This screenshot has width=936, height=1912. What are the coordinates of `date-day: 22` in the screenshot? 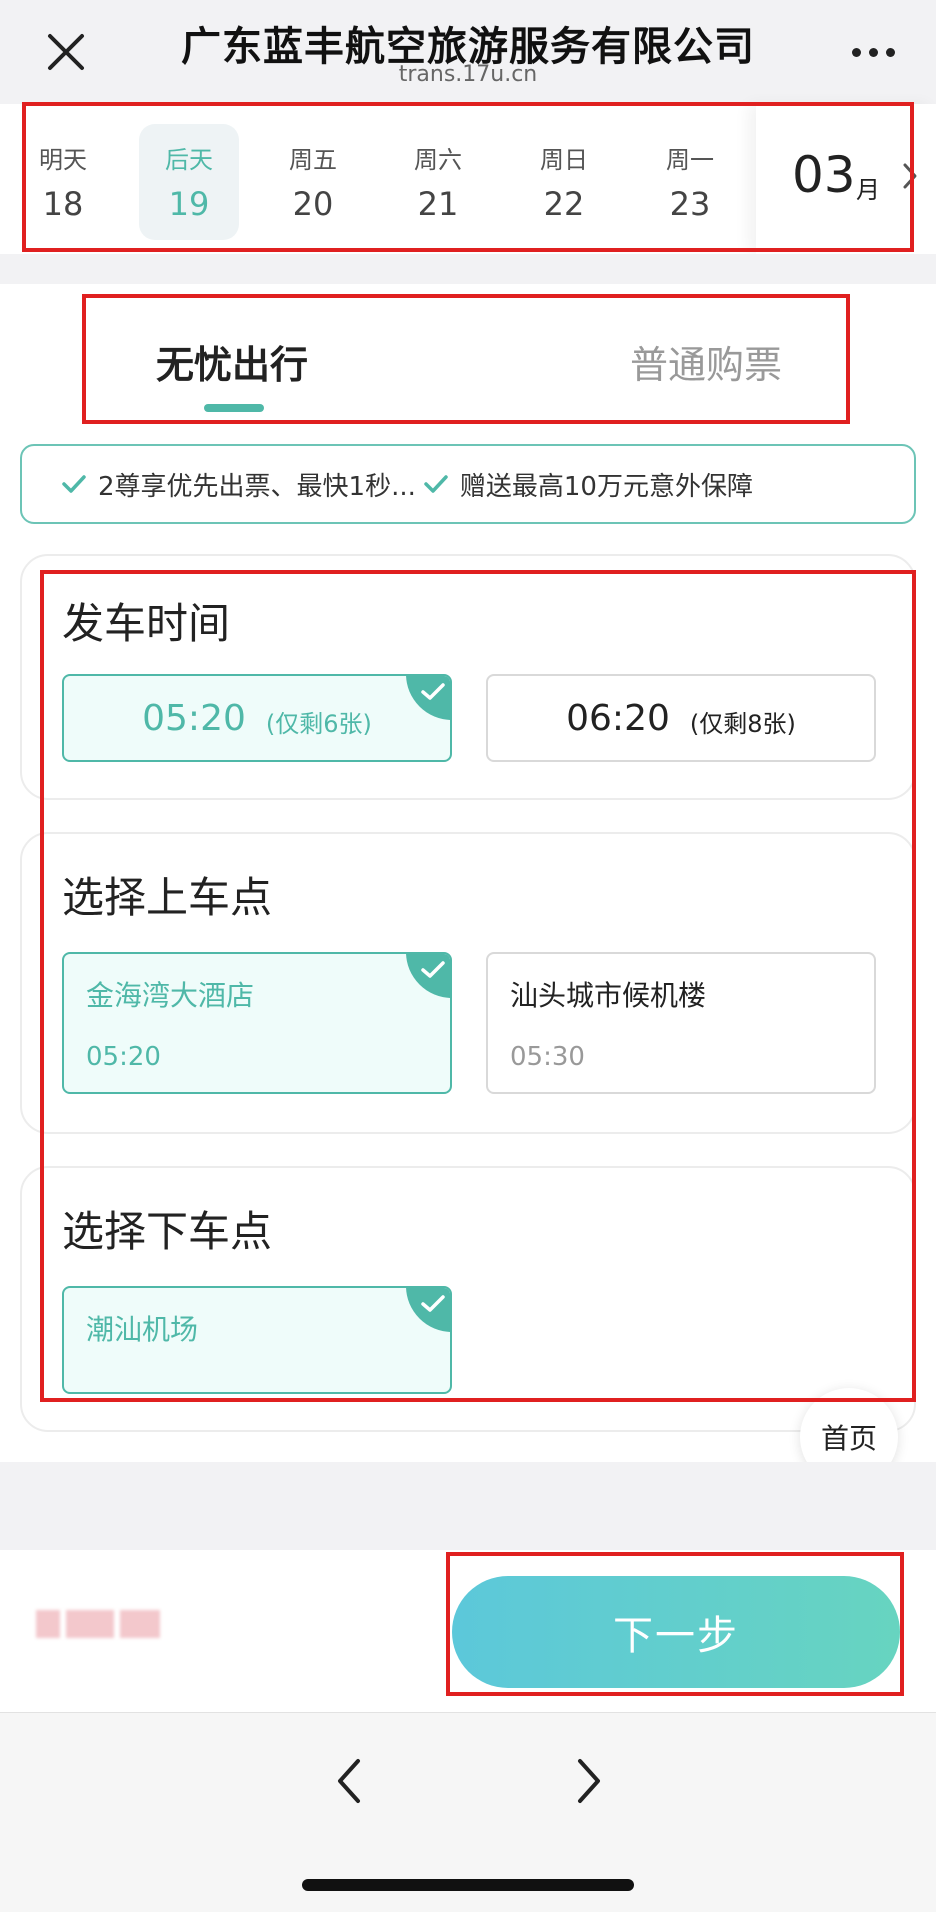 It's located at (564, 204).